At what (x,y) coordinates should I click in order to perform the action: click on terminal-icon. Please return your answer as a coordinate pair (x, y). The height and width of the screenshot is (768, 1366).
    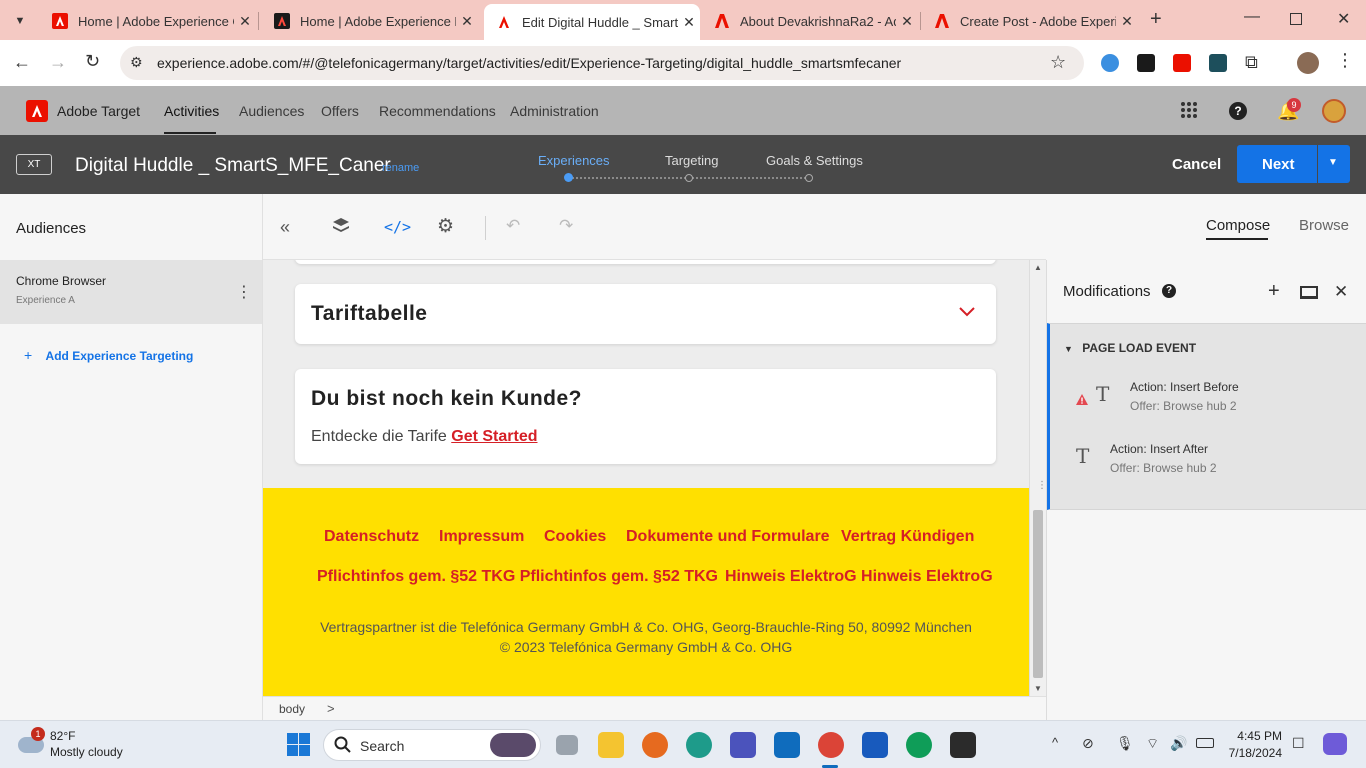
    Looking at the image, I should click on (963, 745).